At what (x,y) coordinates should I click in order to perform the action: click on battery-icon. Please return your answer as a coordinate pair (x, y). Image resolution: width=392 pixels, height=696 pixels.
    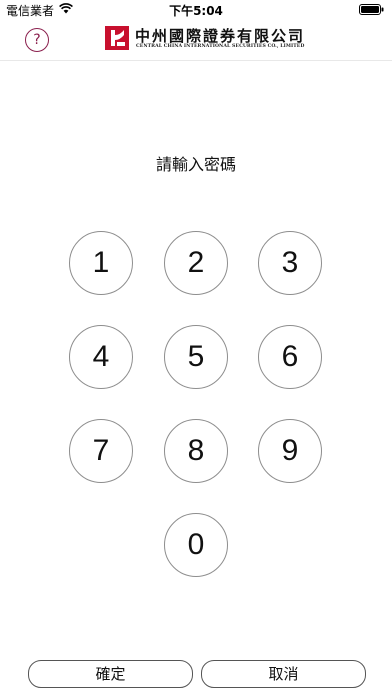
    Looking at the image, I should click on (371, 9).